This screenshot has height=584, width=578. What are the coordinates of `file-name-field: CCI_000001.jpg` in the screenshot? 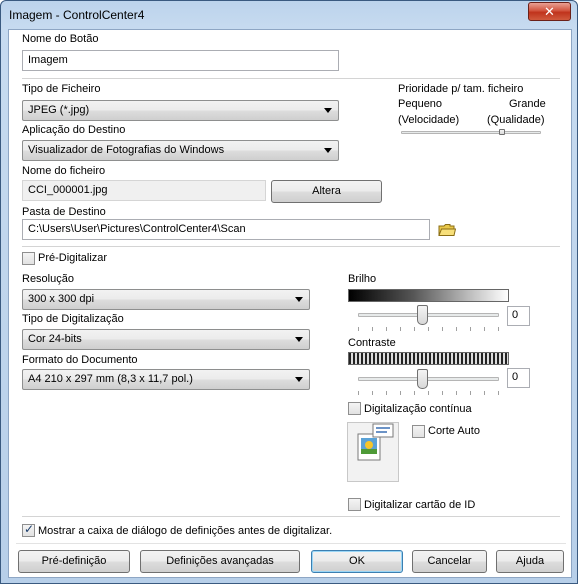 It's located at (144, 190).